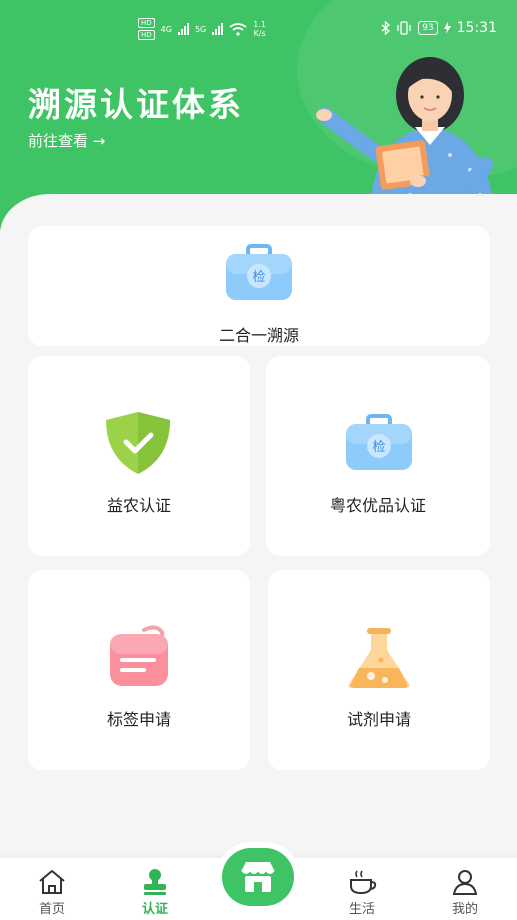 The image size is (517, 920). What do you see at coordinates (166, 29) in the screenshot?
I see `network-label: 4G` at bounding box center [166, 29].